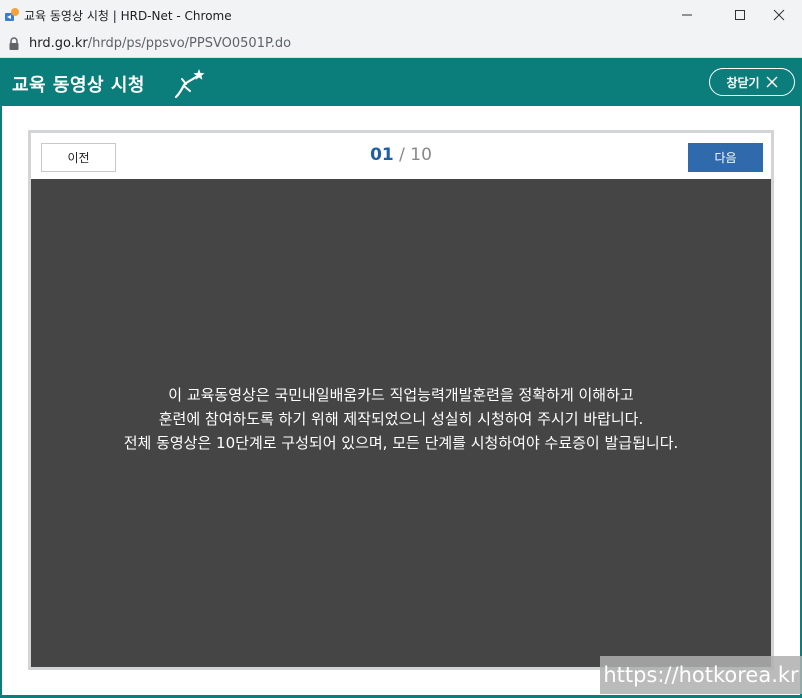 This screenshot has width=802, height=698. Describe the element at coordinates (78, 85) in the screenshot. I see `page-title: 교육 동영상 시청` at that location.